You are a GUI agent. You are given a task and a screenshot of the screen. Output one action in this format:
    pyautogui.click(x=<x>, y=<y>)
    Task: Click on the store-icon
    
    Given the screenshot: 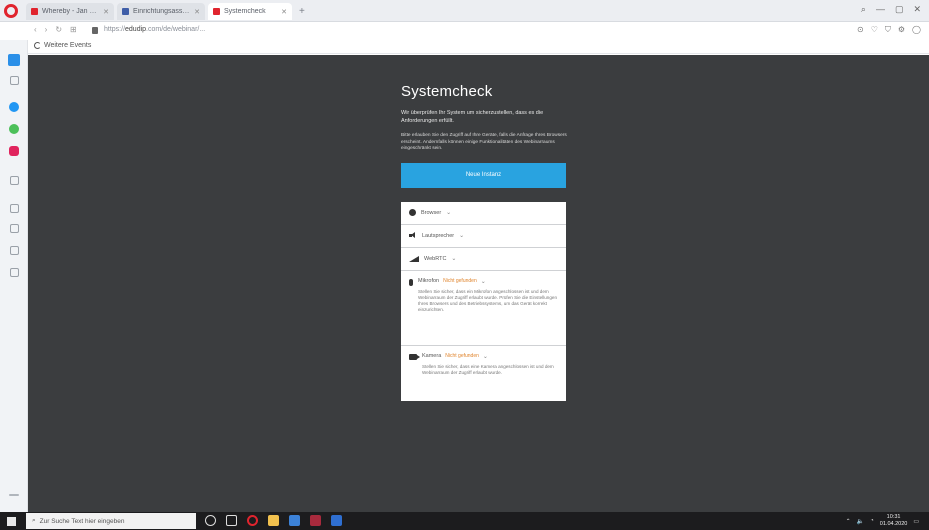 What is the action you would take?
    pyautogui.click(x=294, y=520)
    